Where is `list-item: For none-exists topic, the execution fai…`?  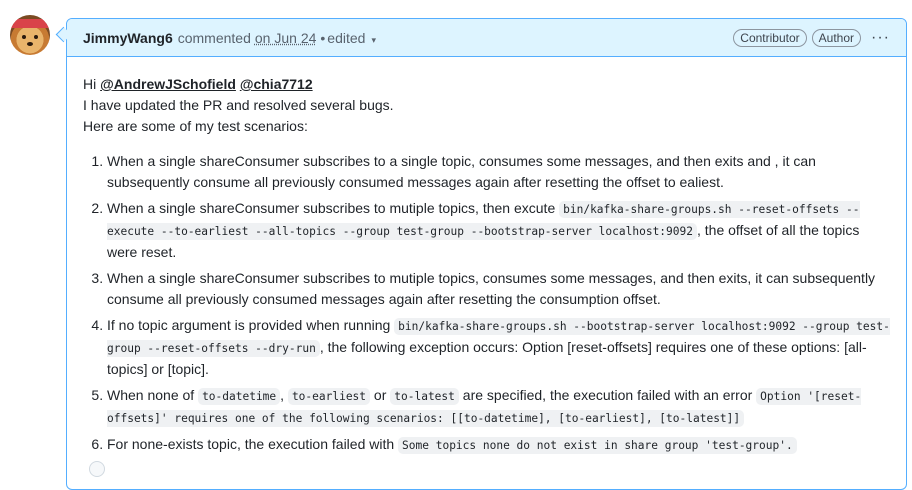
list-item: For none-exists topic, the execution fai… is located at coordinates (498, 445).